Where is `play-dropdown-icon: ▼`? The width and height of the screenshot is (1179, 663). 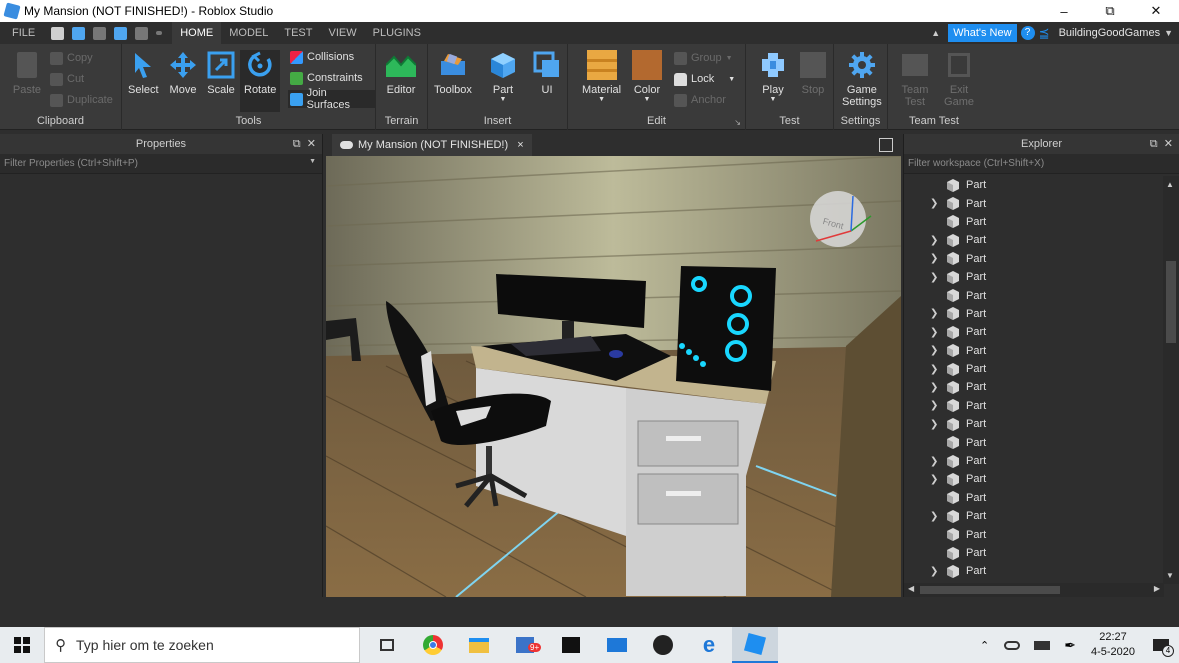 play-dropdown-icon: ▼ is located at coordinates (773, 99).